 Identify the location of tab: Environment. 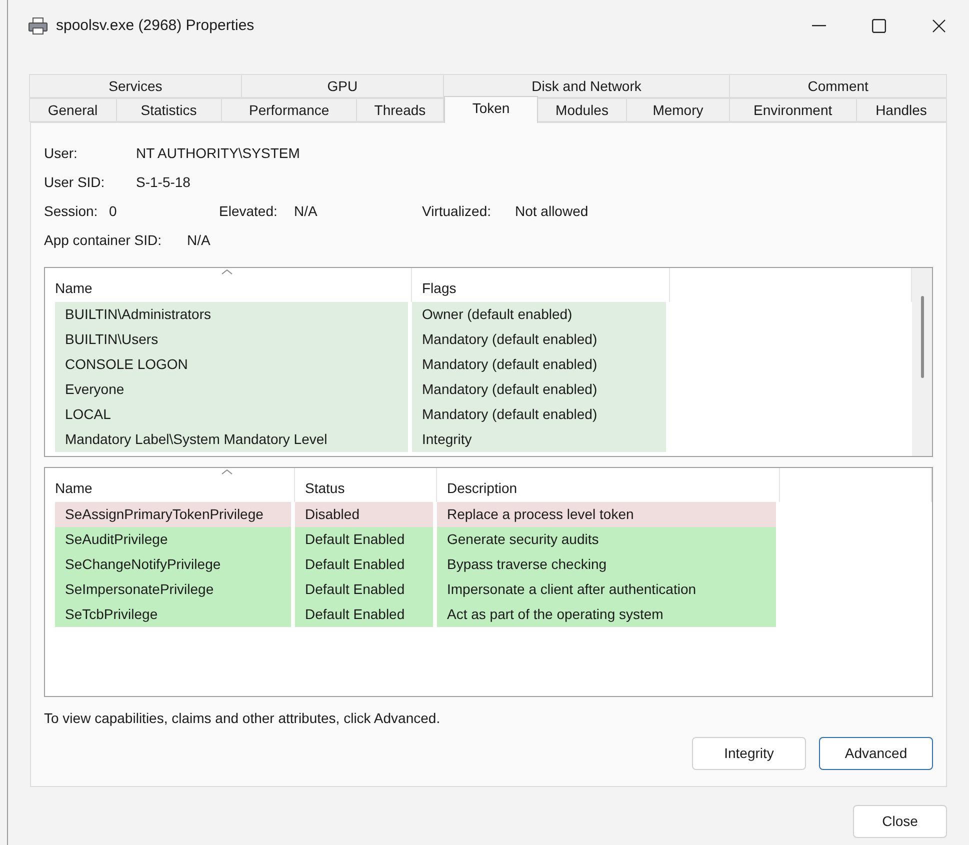
(792, 110).